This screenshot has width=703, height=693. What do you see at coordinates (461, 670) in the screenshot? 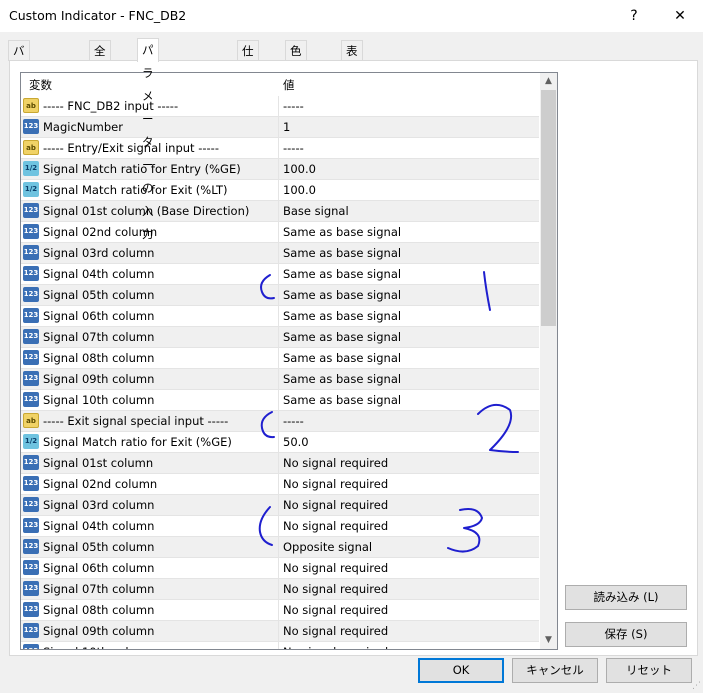
I see `ok-button: OK` at bounding box center [461, 670].